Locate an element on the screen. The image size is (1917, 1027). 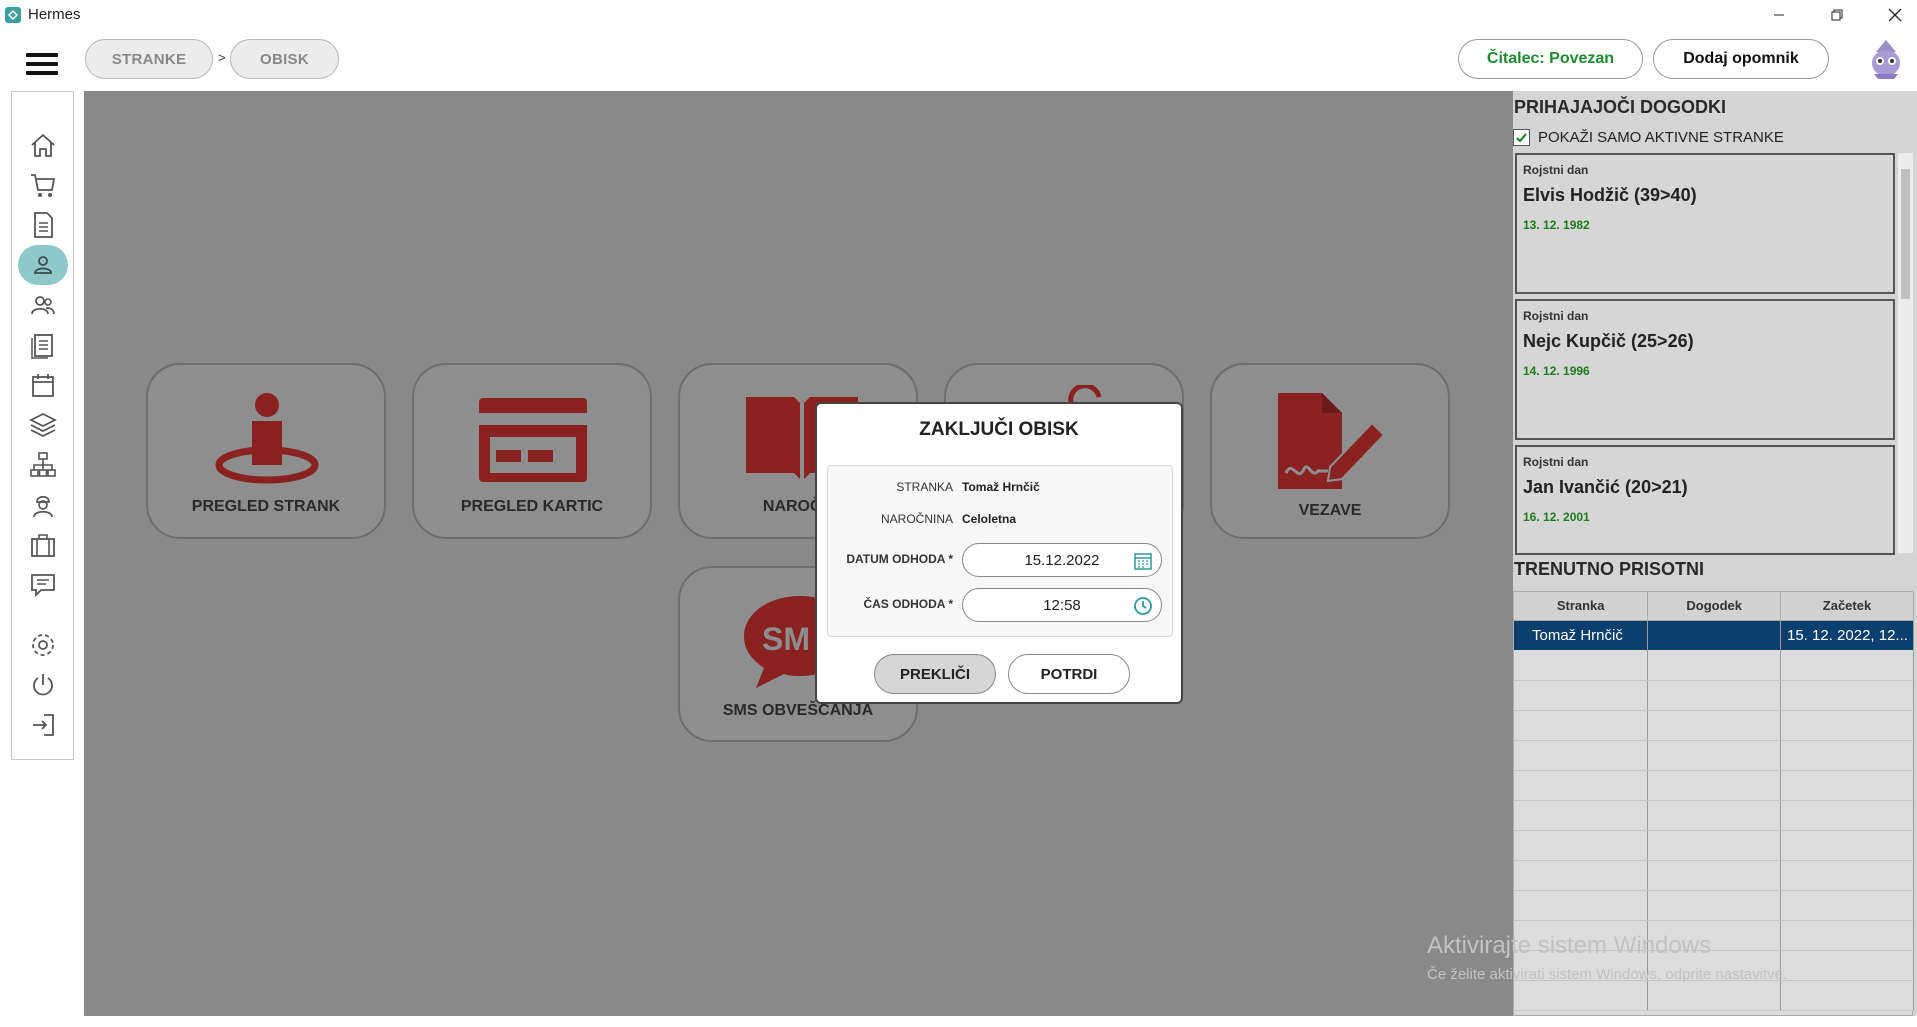
event-date: 14. 12. 1996 is located at coordinates (1556, 371).